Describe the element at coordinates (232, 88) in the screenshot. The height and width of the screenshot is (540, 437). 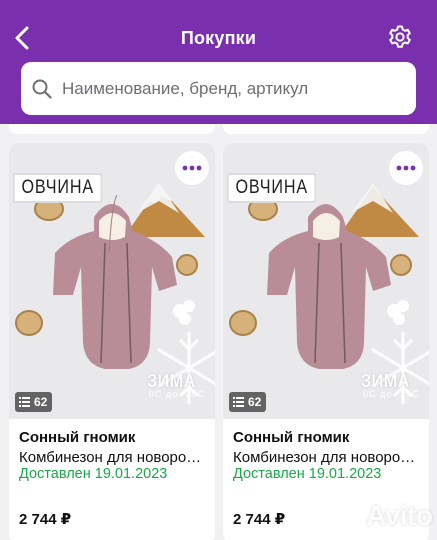
I see `search-input` at that location.